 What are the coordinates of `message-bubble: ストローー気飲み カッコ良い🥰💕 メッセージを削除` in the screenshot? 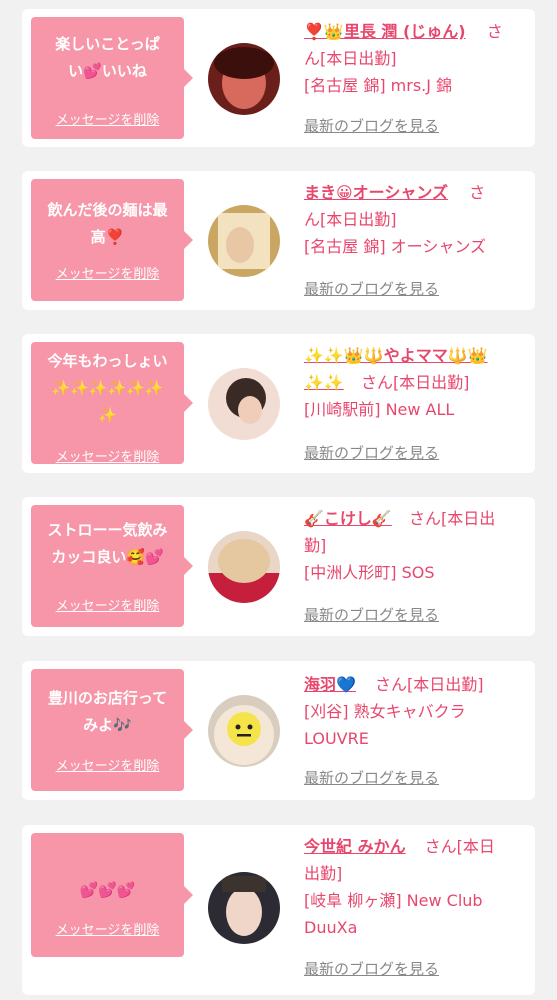 It's located at (112, 566).